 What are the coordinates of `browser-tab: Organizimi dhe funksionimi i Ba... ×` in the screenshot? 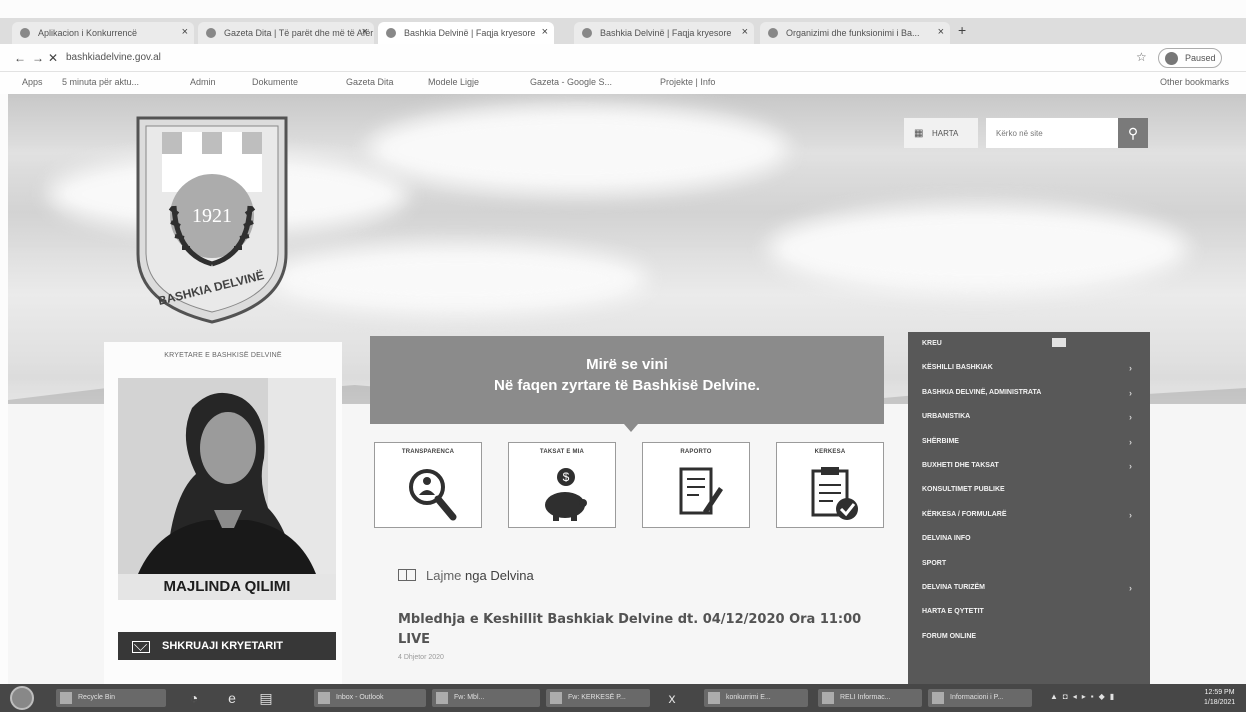 It's located at (855, 33).